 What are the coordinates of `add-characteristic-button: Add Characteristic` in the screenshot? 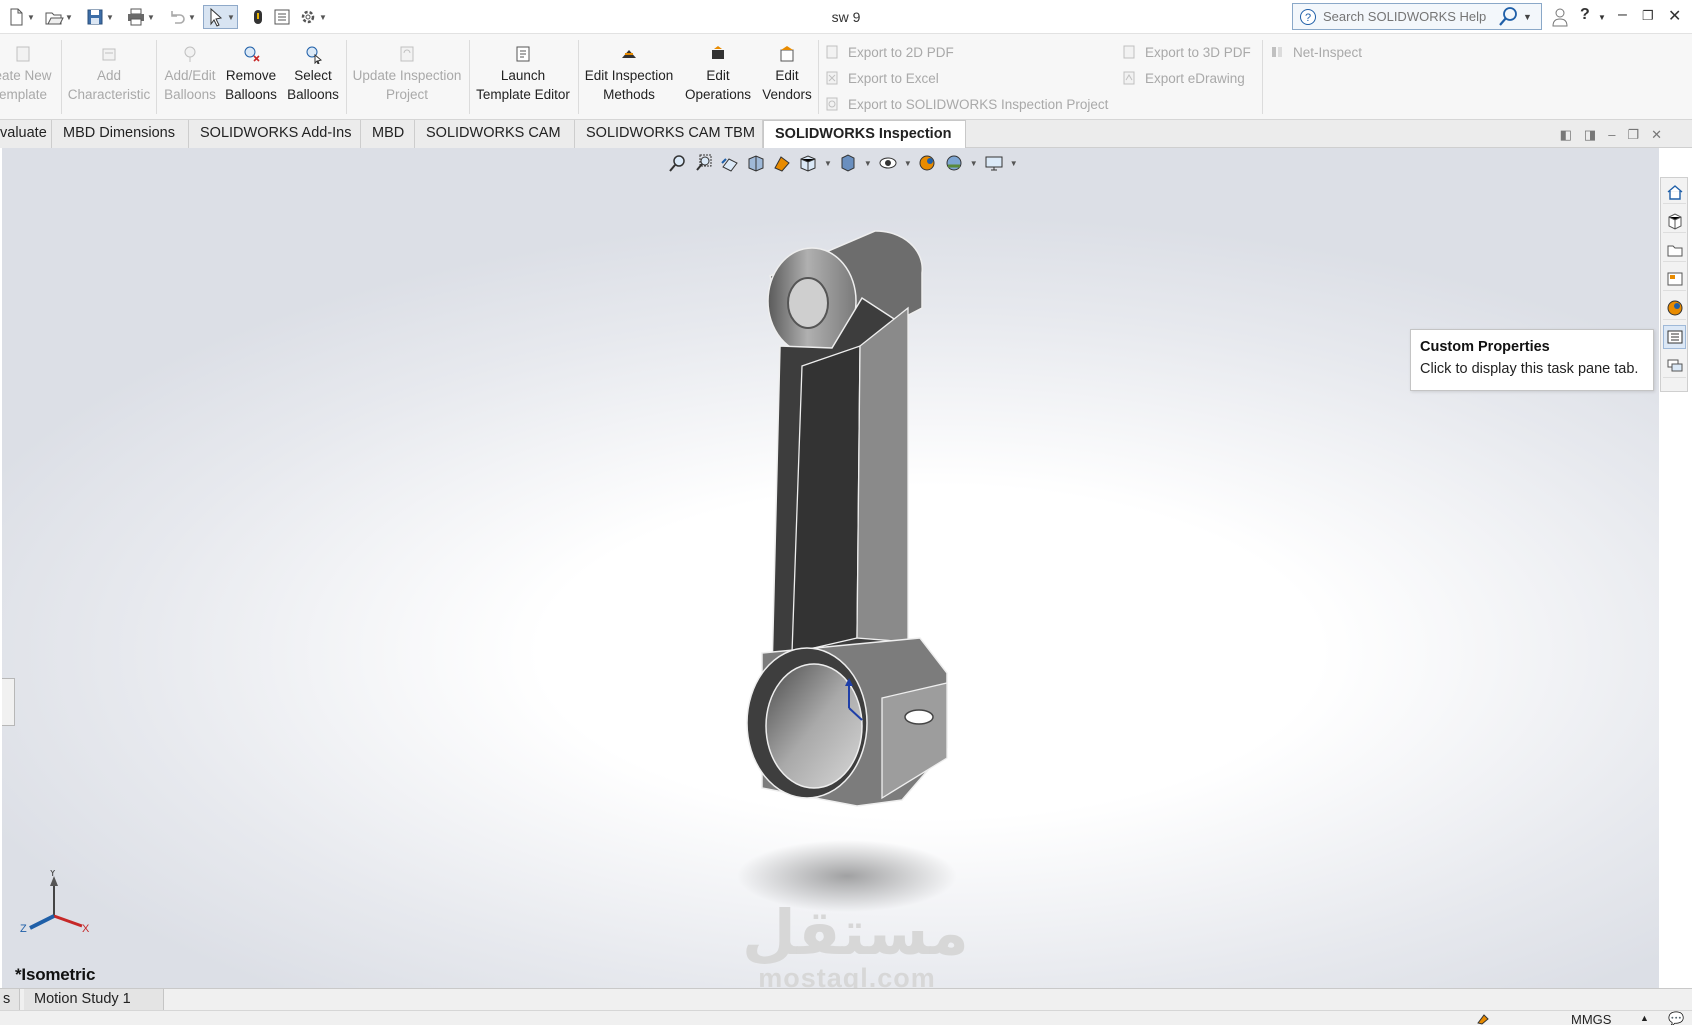 It's located at (109, 74).